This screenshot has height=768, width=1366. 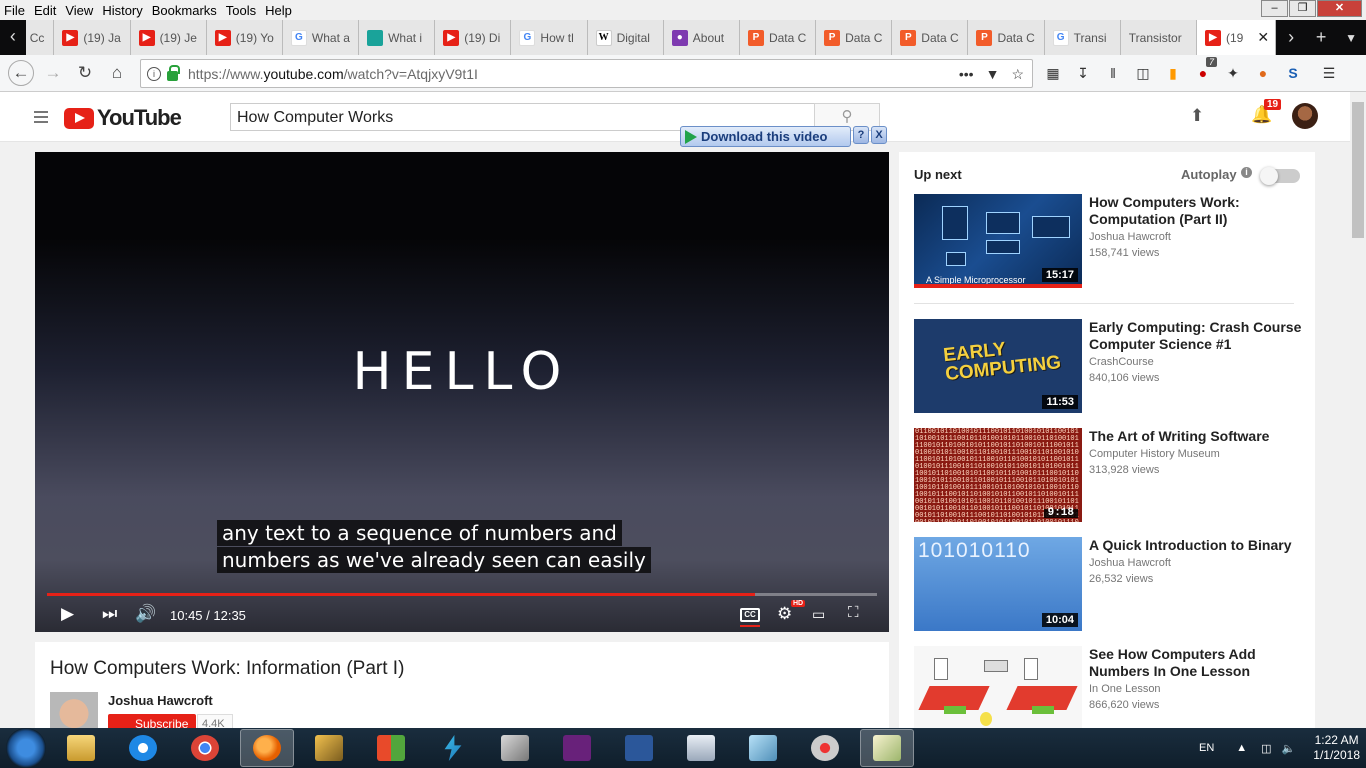 What do you see at coordinates (1302, 8) in the screenshot?
I see `maximize-button: ❐` at bounding box center [1302, 8].